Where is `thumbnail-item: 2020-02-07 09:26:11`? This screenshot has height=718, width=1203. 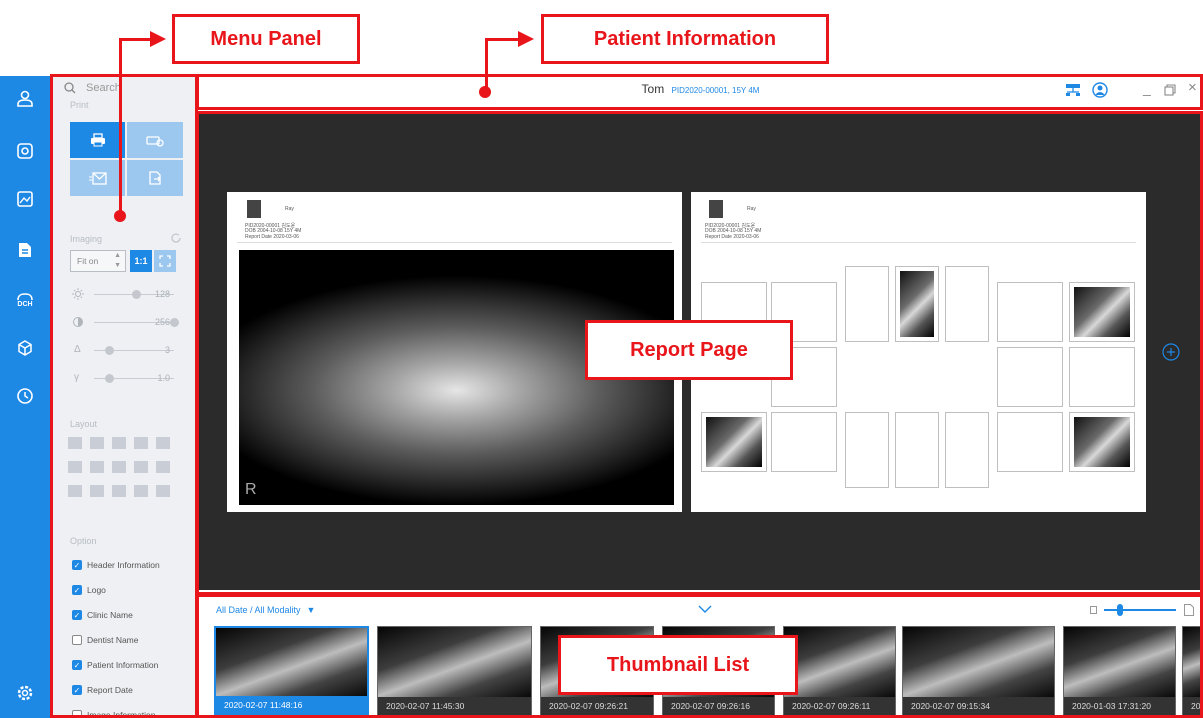 thumbnail-item: 2020-02-07 09:26:11 is located at coordinates (839, 671).